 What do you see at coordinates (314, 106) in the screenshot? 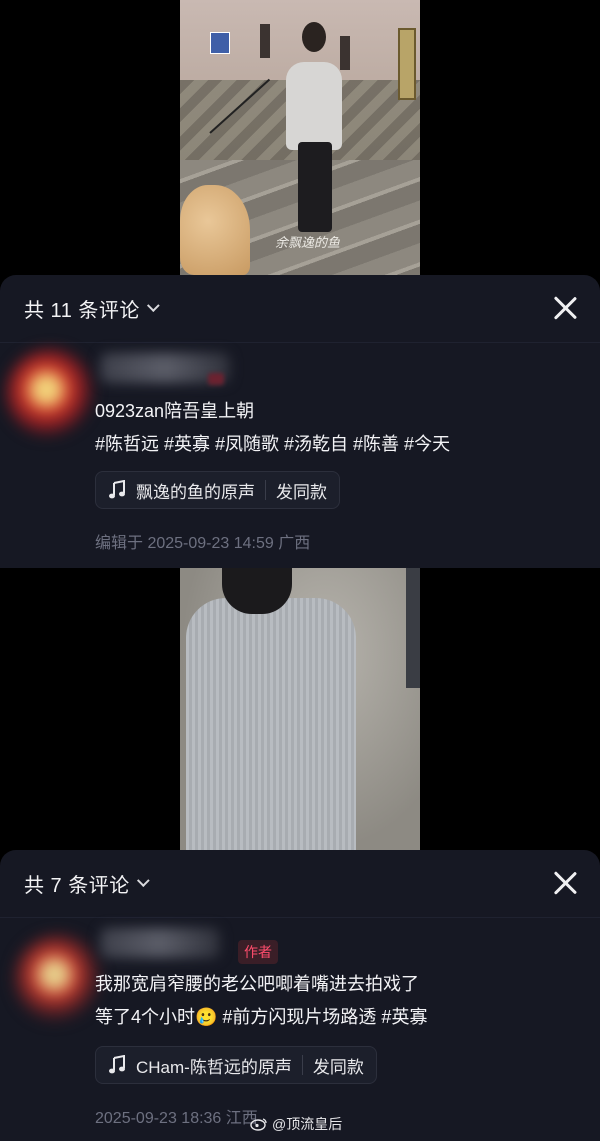
I see `person-shirt` at bounding box center [314, 106].